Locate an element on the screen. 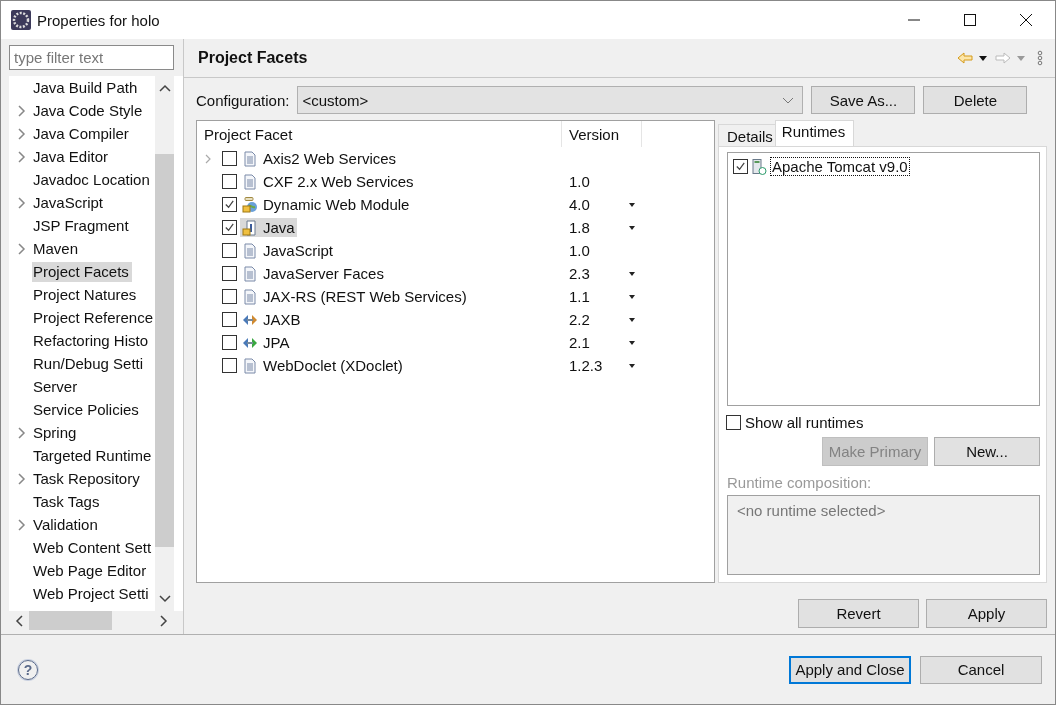  window-title: Properties for holo is located at coordinates (98, 20).